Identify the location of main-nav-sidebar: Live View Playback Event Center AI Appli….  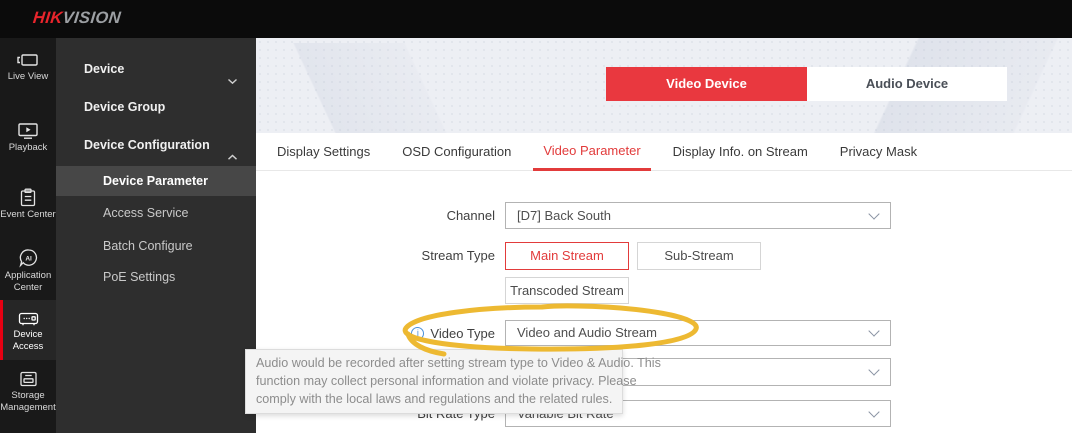
(28, 235).